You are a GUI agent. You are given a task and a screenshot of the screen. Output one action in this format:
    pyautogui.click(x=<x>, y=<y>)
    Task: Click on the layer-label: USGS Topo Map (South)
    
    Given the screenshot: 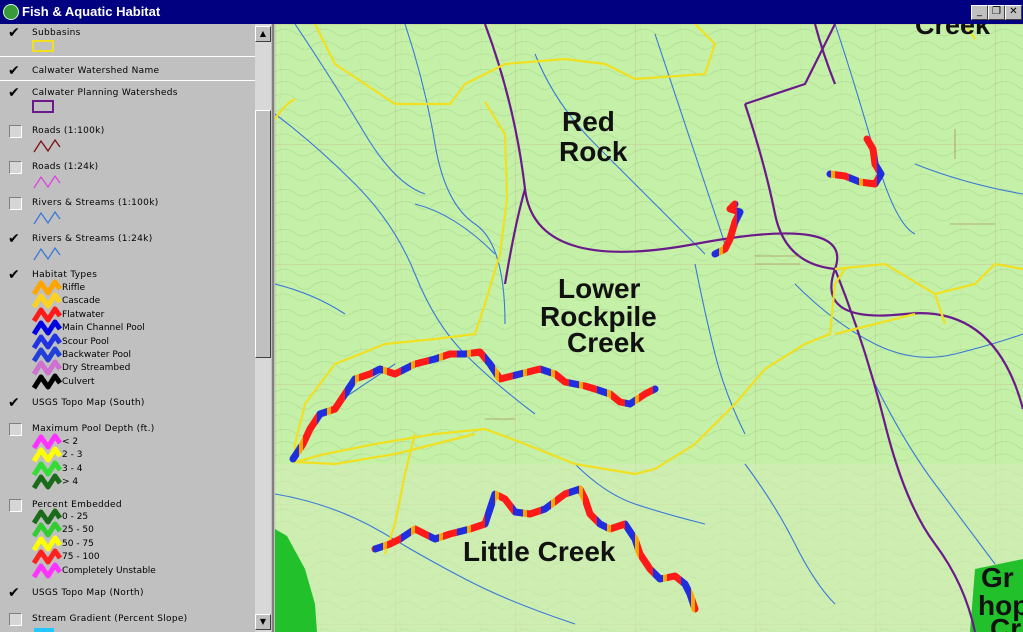 What is the action you would take?
    pyautogui.click(x=88, y=403)
    